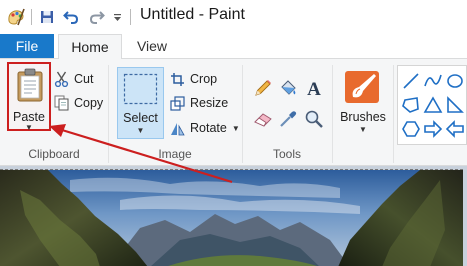 Image resolution: width=467 pixels, height=266 pixels. Describe the element at coordinates (178, 128) in the screenshot. I see `rotate-icon` at that location.